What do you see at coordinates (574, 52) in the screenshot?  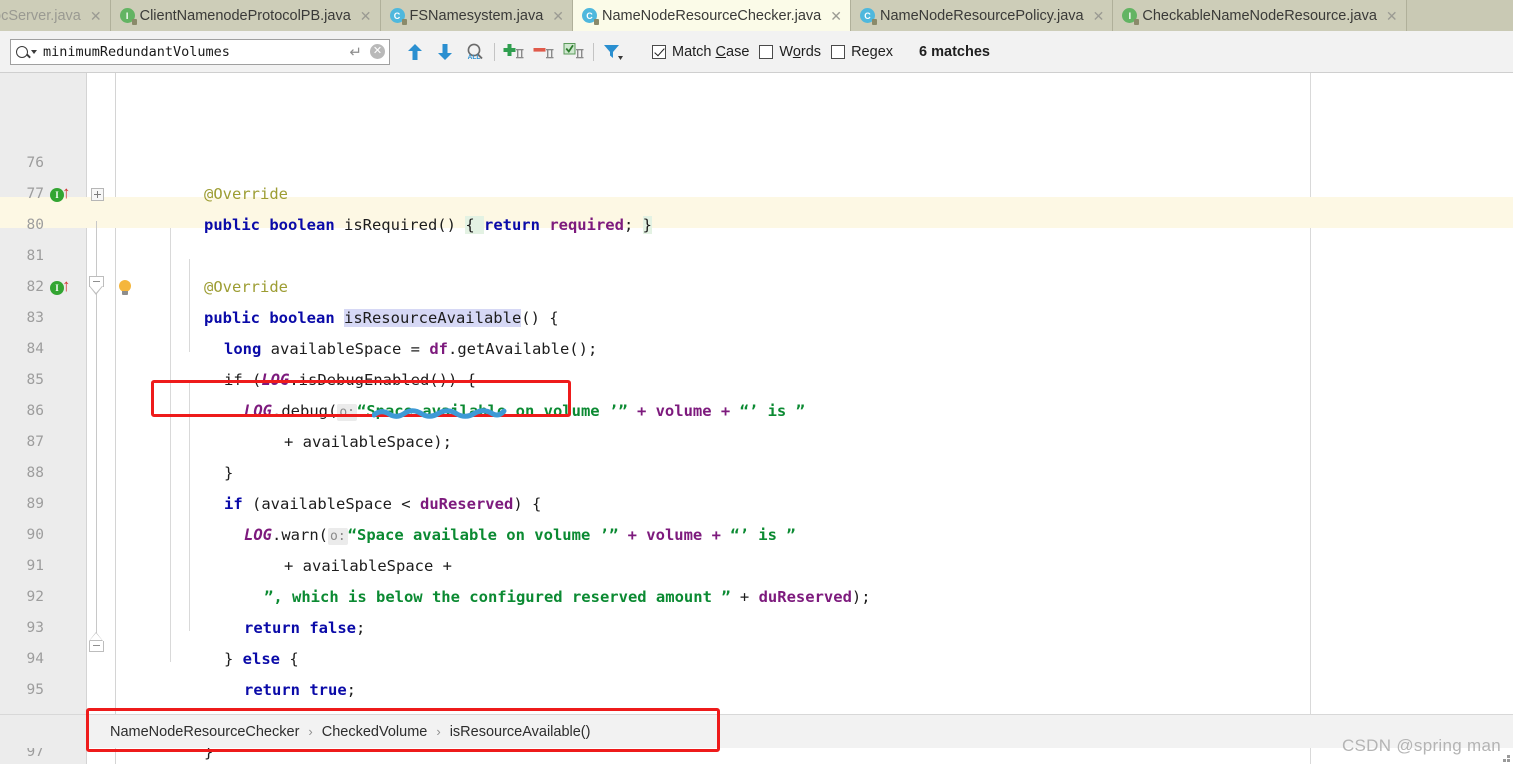 I see `select-all-occurrences-button` at bounding box center [574, 52].